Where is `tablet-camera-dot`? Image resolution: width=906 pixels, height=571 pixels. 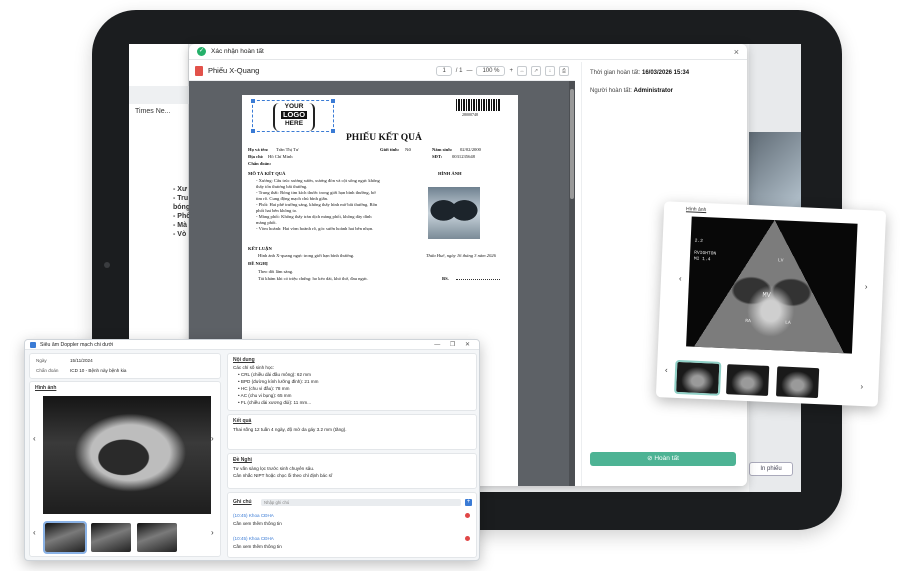 tablet-camera-dot is located at coordinates (107, 265).